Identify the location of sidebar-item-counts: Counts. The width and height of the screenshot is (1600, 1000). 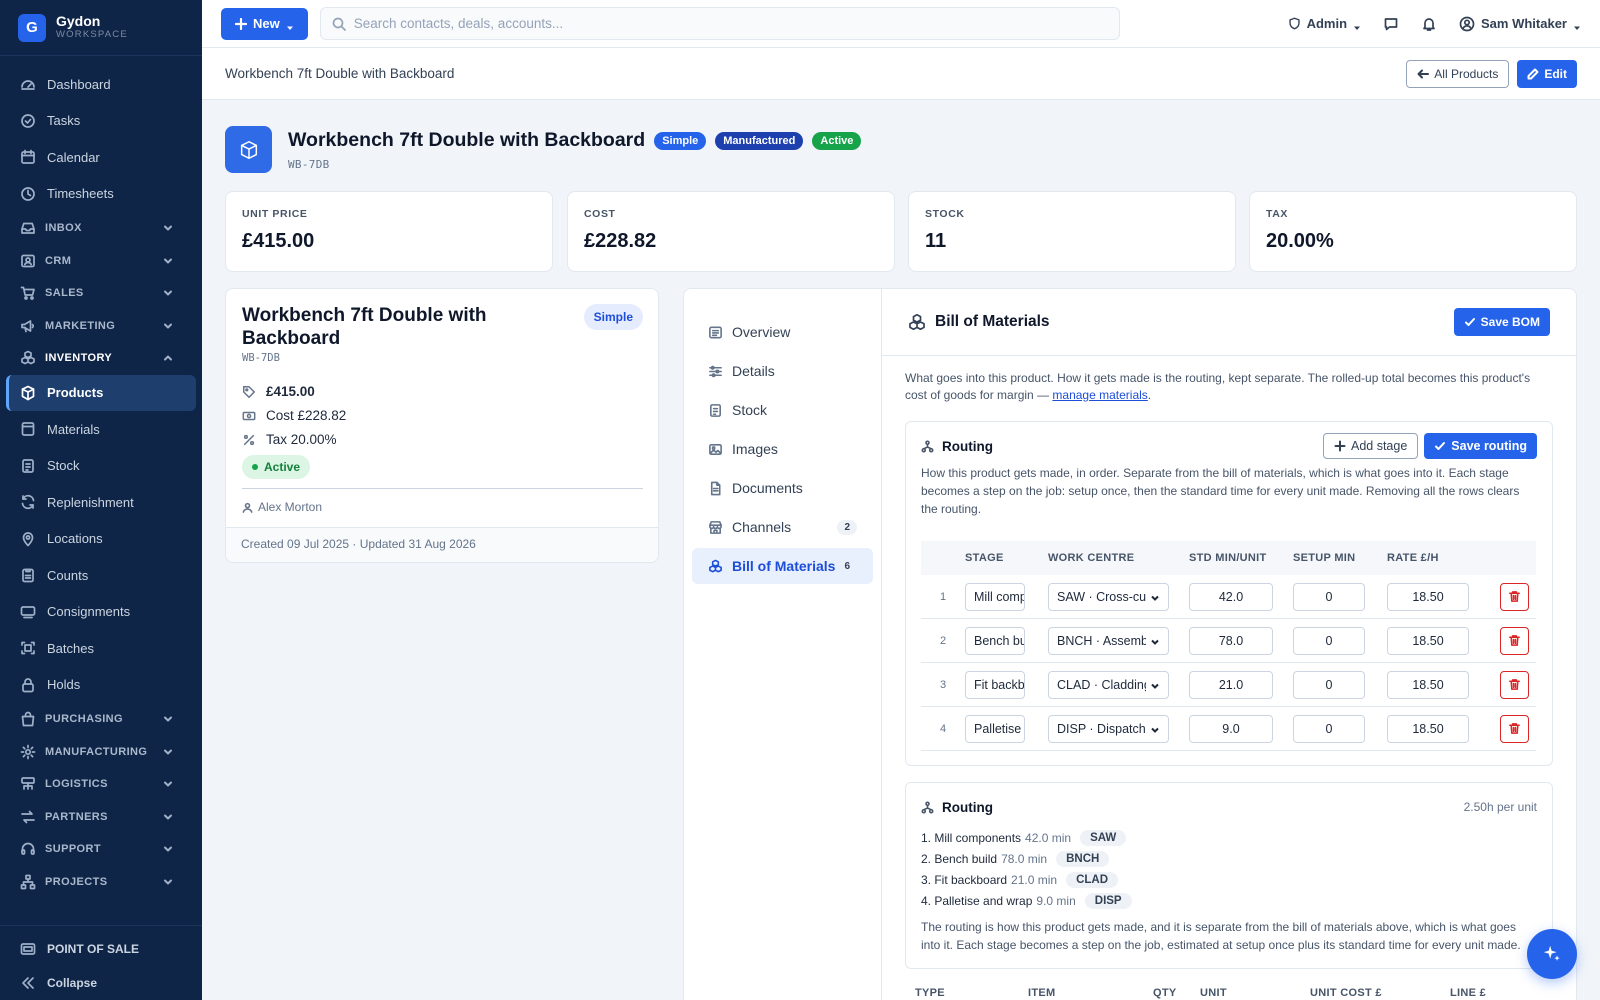
(101, 575).